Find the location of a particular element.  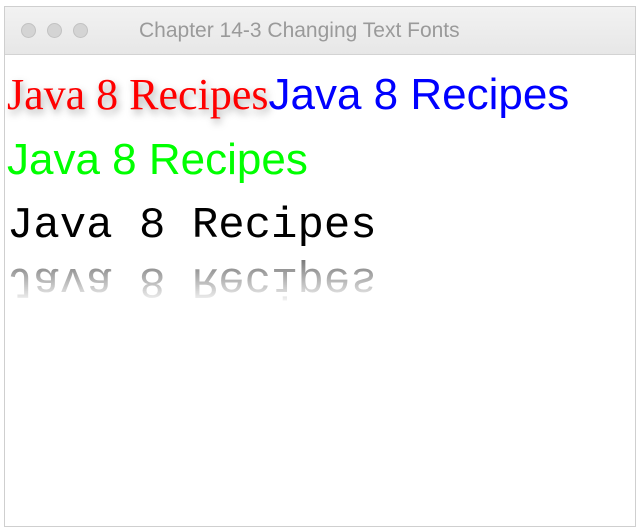

green-sans-text: Java 8 Recipes is located at coordinates (157, 159).